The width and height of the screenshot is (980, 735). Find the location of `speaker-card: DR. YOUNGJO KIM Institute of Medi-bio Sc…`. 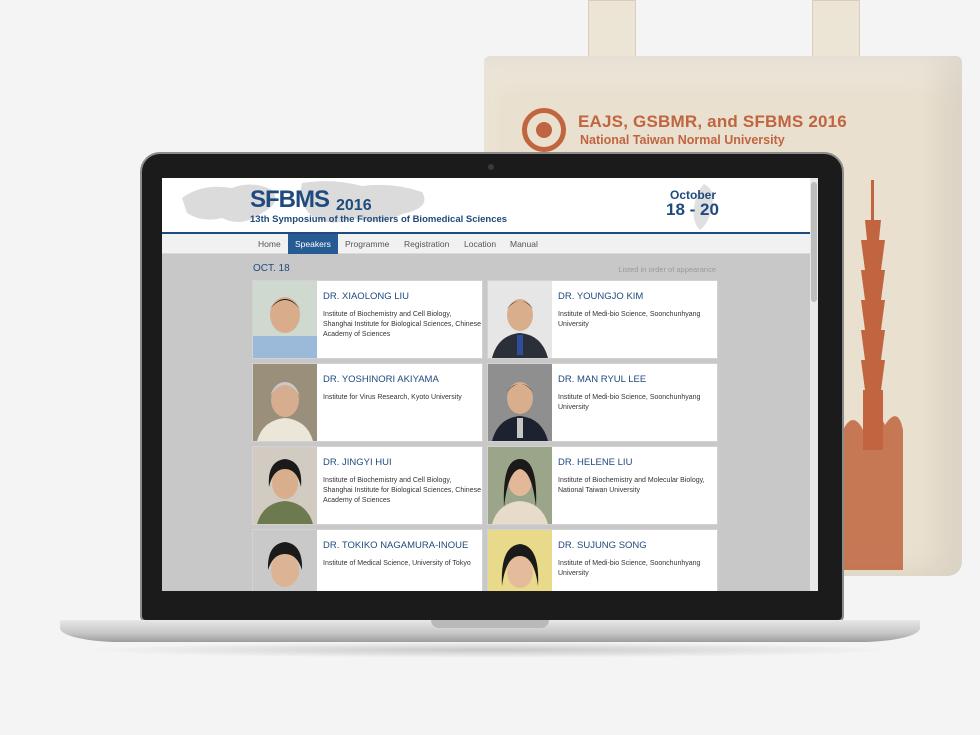

speaker-card: DR. YOUNGJO KIM Institute of Medi-bio Sc… is located at coordinates (602, 319).